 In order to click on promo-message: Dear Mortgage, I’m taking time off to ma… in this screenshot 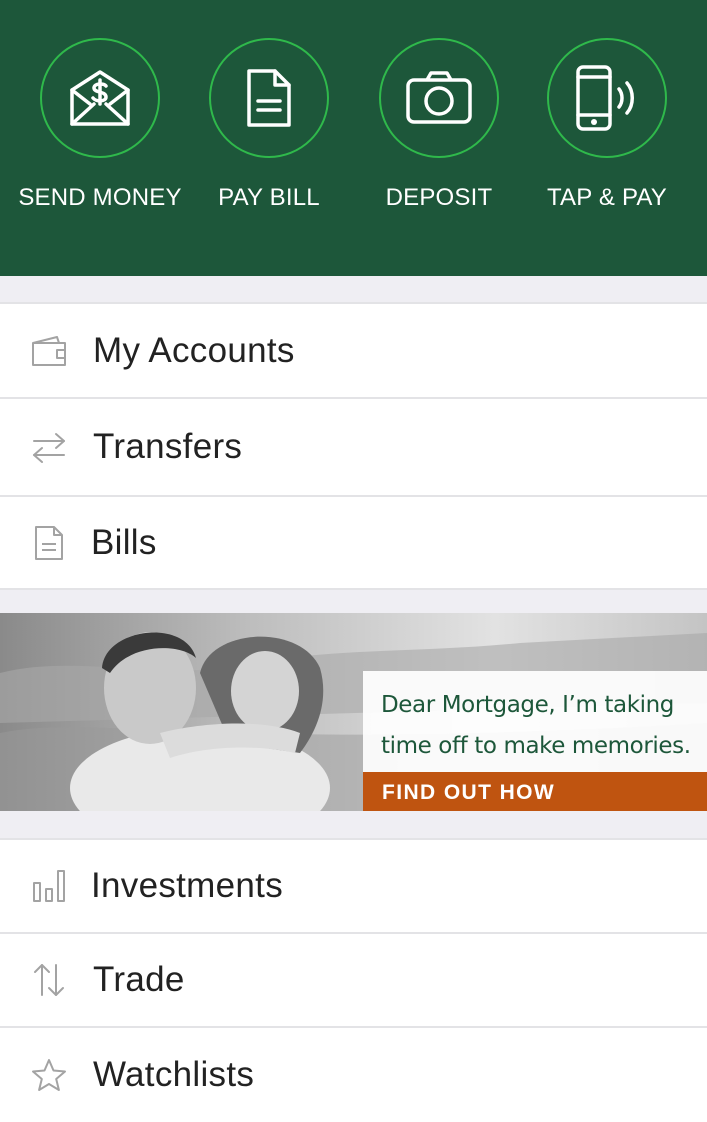, I will do `click(536, 725)`.